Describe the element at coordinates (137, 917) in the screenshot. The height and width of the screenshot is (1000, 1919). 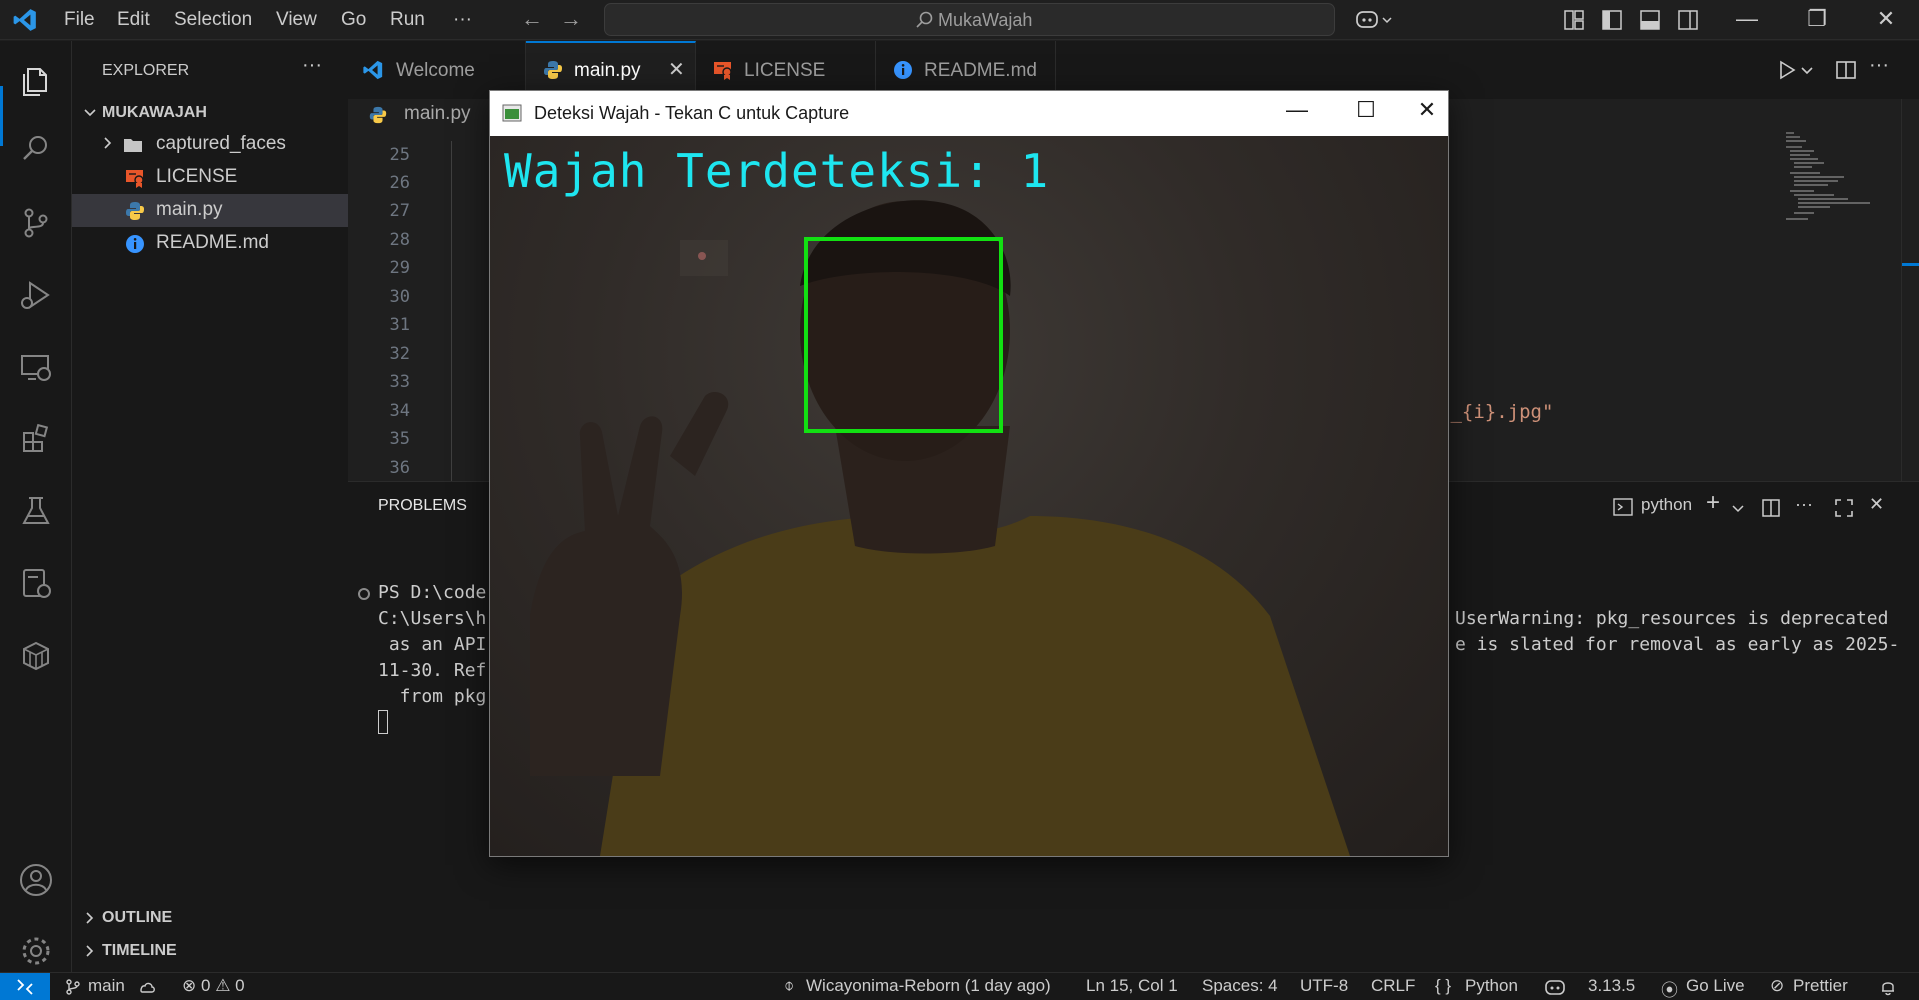
I see `outline-label: OUTLINE` at that location.